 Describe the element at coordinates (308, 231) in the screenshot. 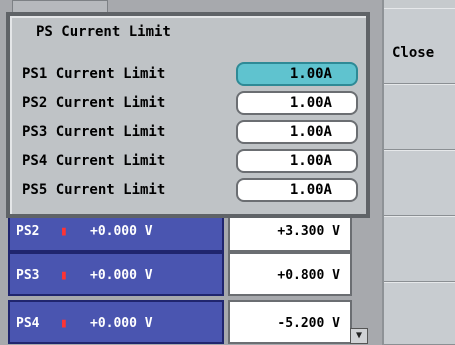

I see `setpoint-value: +3.300 V` at that location.